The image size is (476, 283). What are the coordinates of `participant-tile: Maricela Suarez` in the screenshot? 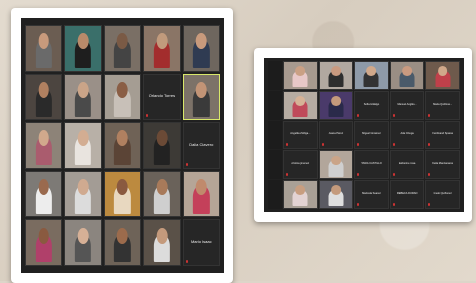 It's located at (371, 194).